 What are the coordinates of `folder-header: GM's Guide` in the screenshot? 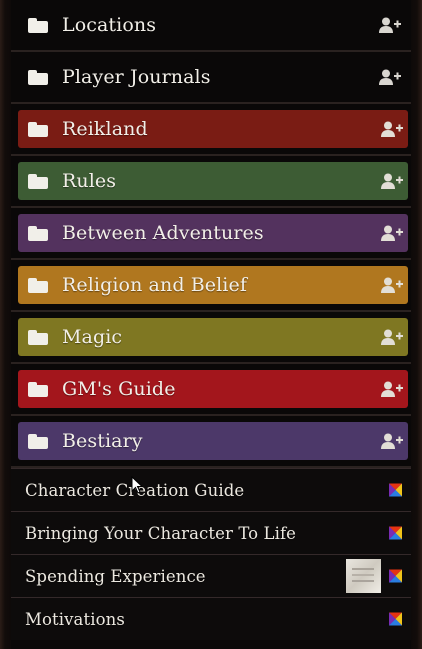 It's located at (213, 389).